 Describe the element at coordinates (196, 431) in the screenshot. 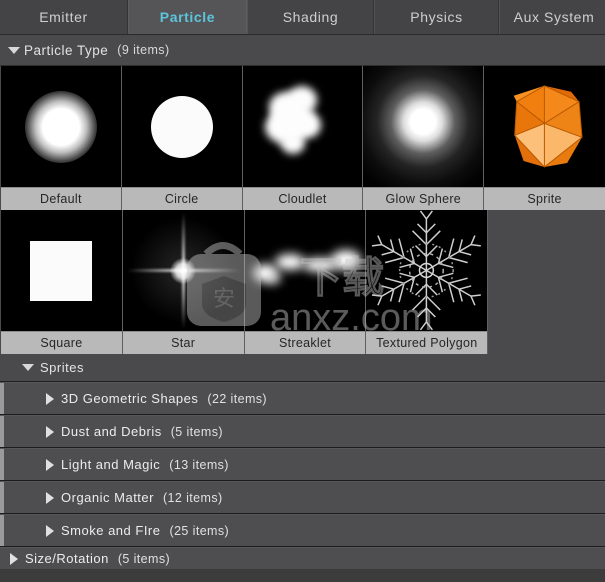

I see `list-item-count: (5 items)` at that location.